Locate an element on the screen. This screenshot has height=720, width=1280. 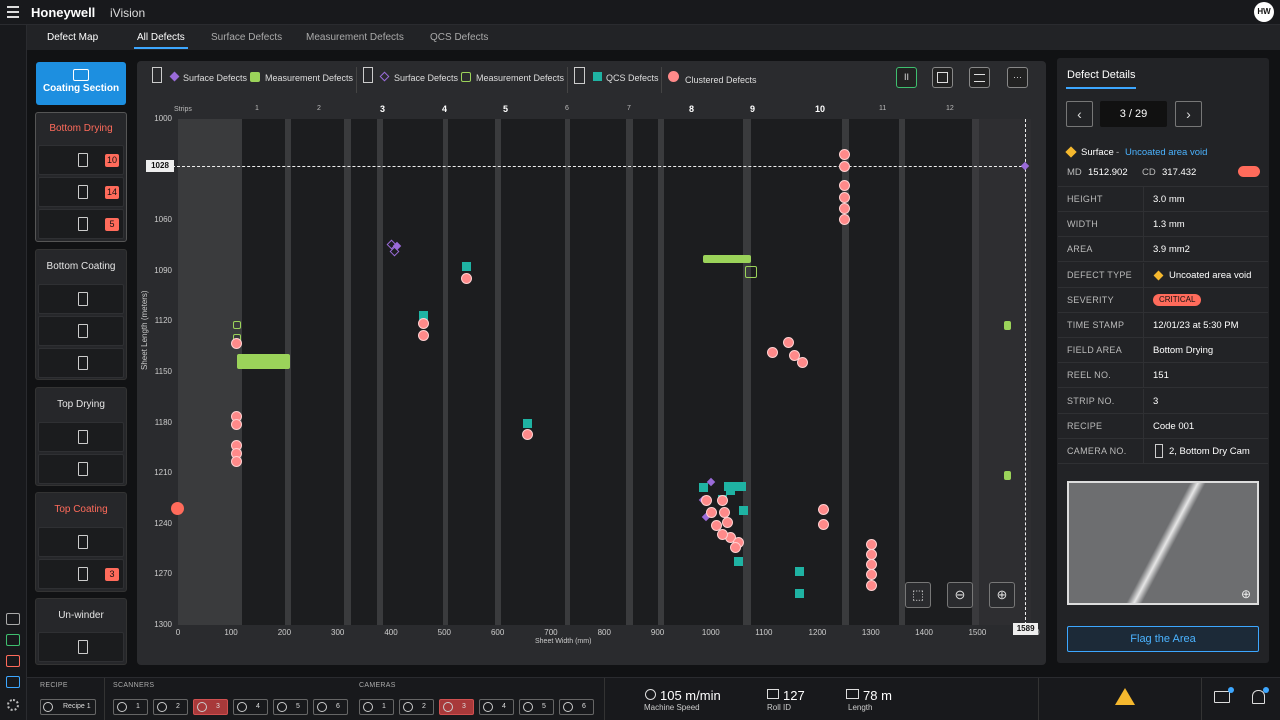
camera-button: 2 is located at coordinates (416, 707).